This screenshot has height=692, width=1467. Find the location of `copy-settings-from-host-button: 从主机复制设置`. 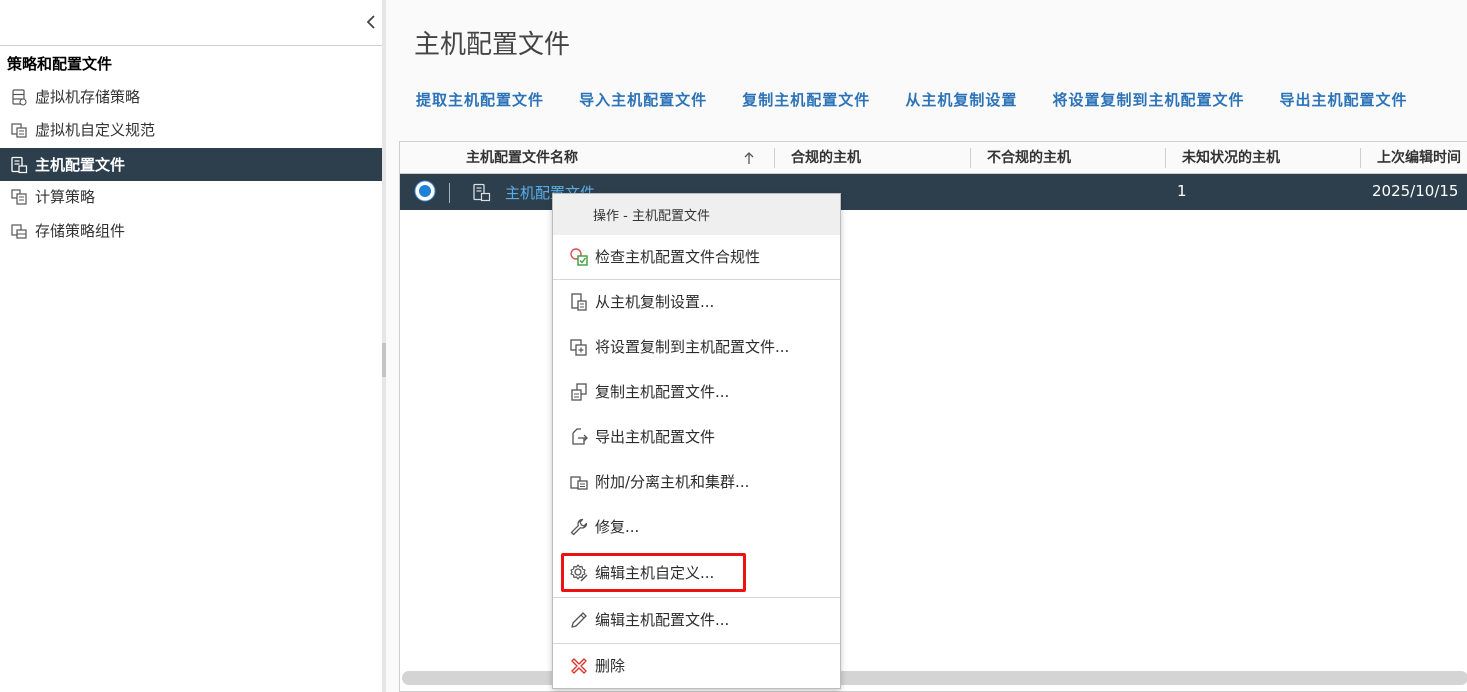

copy-settings-from-host-button: 从主机复制设置 is located at coordinates (961, 99).